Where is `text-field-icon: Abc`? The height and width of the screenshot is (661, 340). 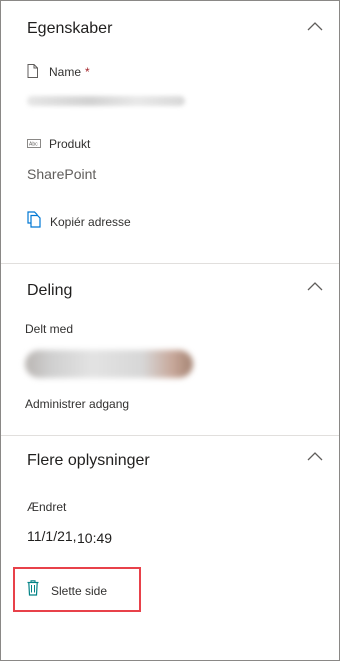 text-field-icon: Abc is located at coordinates (34, 143).